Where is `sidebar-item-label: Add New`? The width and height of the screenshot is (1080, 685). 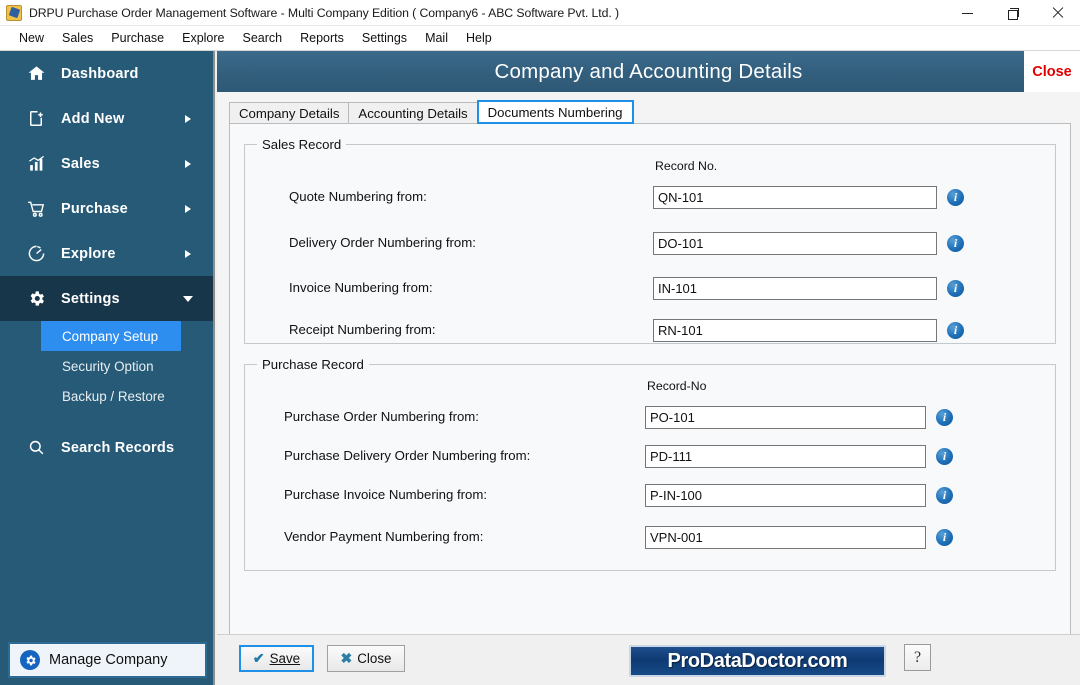 sidebar-item-label: Add New is located at coordinates (93, 118).